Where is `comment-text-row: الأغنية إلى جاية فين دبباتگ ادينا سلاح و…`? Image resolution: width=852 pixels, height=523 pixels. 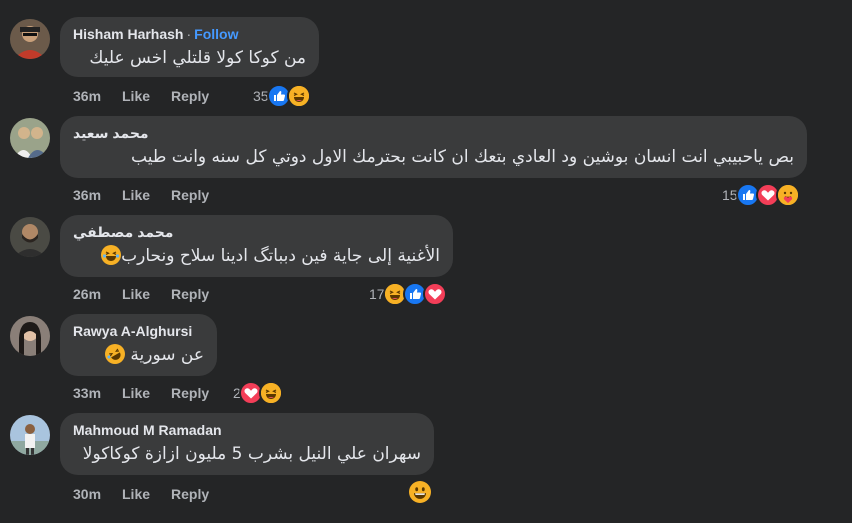
comment-text-row: الأغنية إلى جاية فين دبباتگ ادينا سلاح و… is located at coordinates (256, 256).